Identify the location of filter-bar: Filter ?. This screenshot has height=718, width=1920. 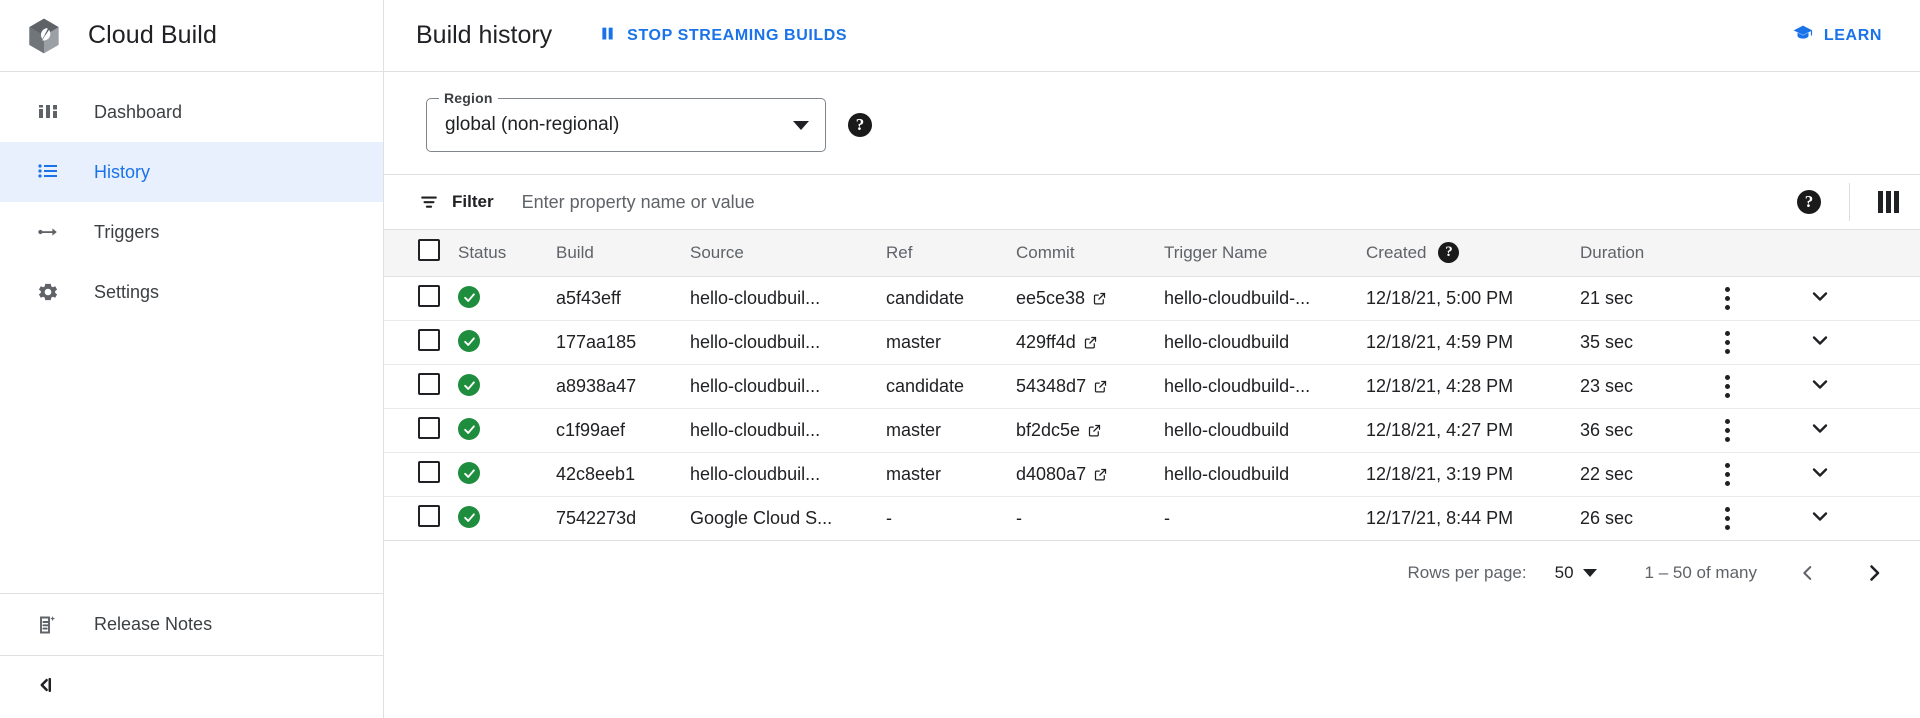
(1152, 202).